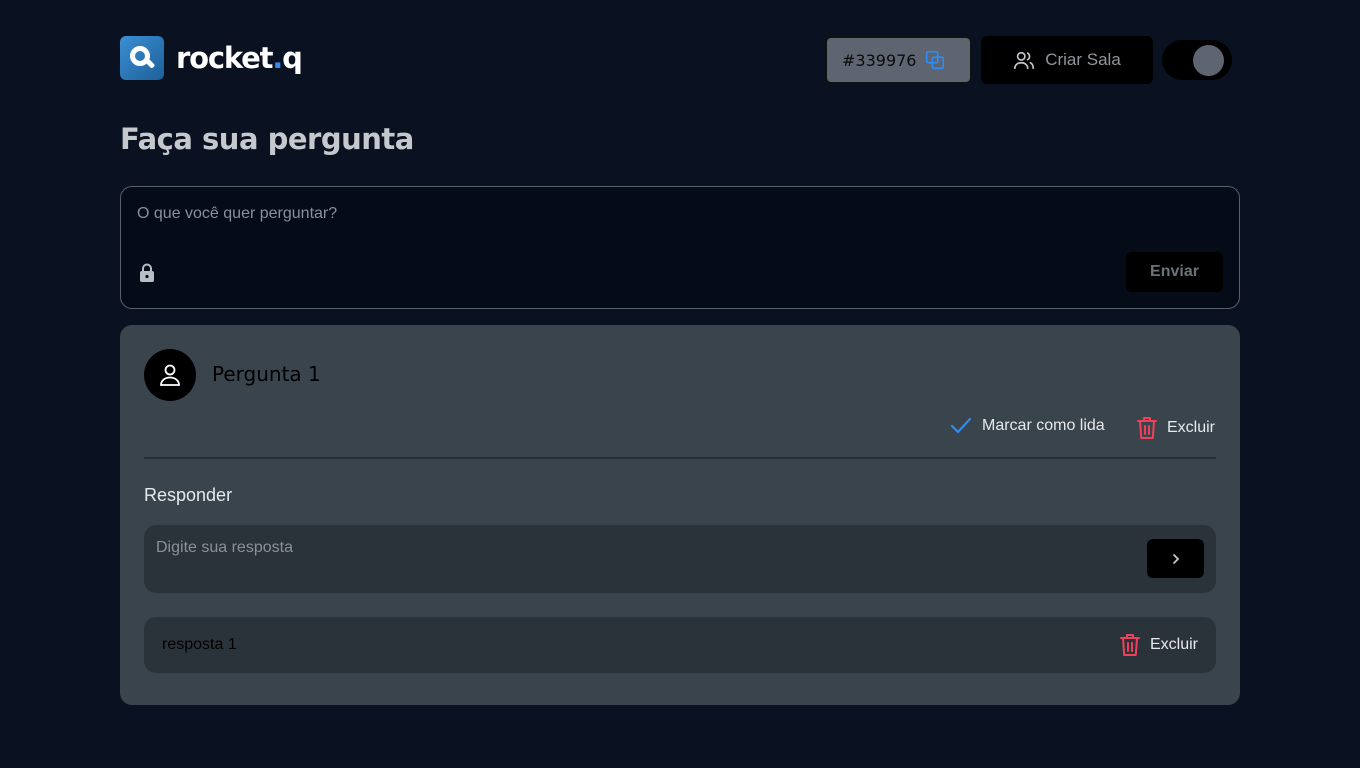 This screenshot has width=1360, height=768. What do you see at coordinates (680, 645) in the screenshot?
I see `answer-item: resposta 1 Excluir` at bounding box center [680, 645].